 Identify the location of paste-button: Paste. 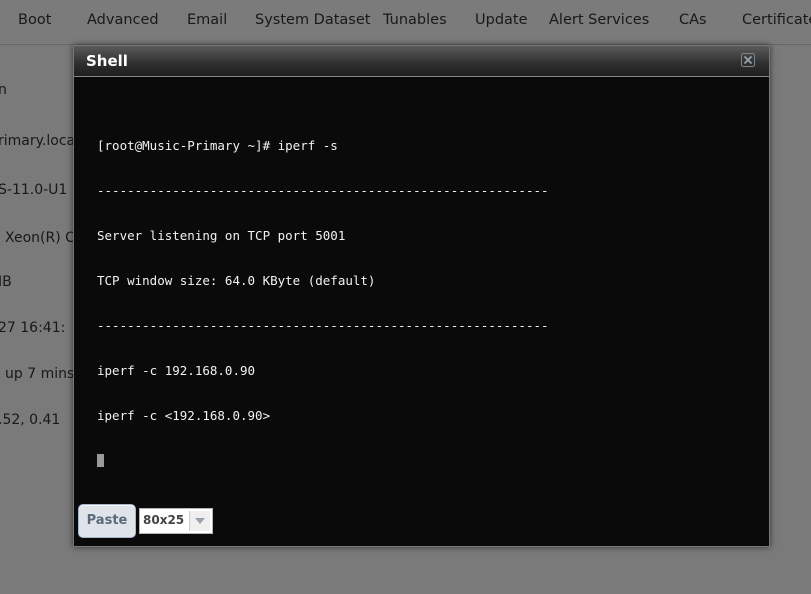
(107, 521).